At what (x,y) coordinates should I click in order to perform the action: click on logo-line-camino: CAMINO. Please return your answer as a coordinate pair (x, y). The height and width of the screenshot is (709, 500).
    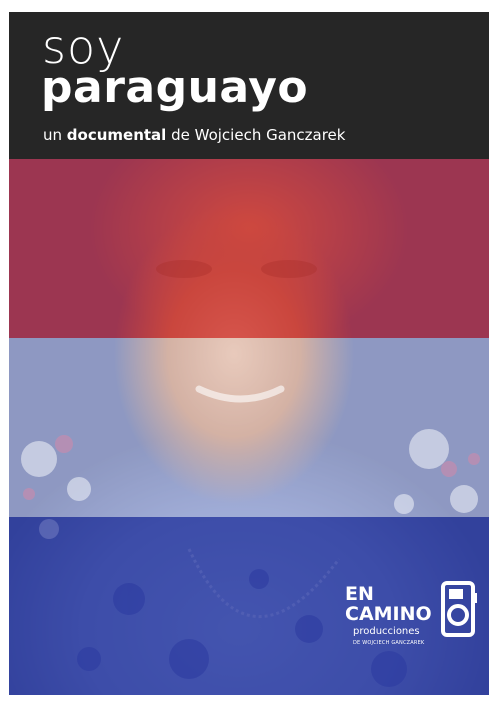
    Looking at the image, I should click on (388, 614).